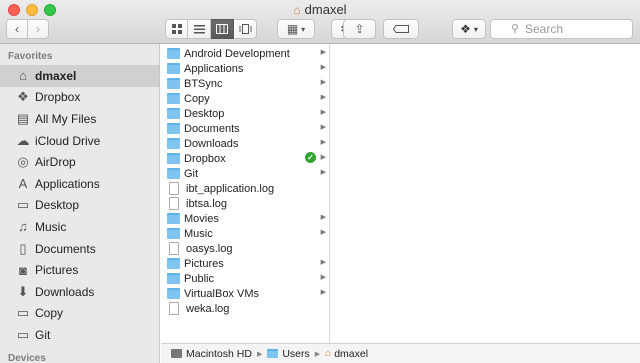 The height and width of the screenshot is (363, 640). I want to click on window-title-text: dmaxel, so click(325, 9).